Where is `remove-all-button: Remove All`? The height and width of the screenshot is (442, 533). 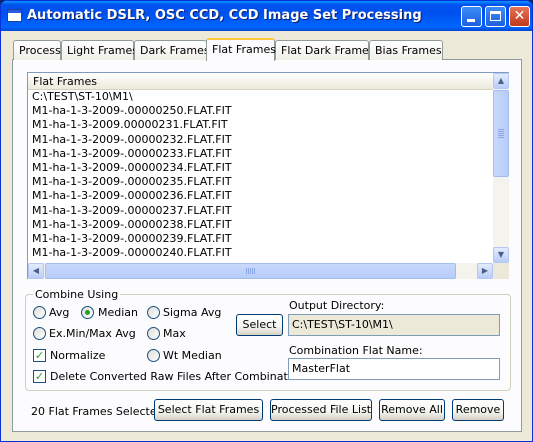
remove-all-button: Remove All is located at coordinates (412, 410).